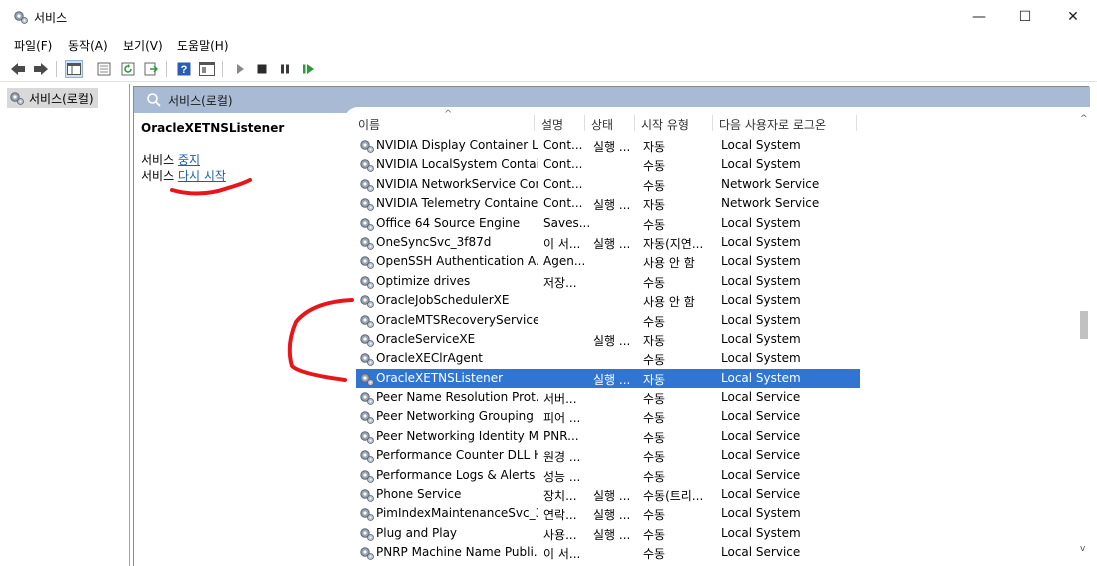  What do you see at coordinates (369, 124) in the screenshot?
I see `column-header-name: 이름` at bounding box center [369, 124].